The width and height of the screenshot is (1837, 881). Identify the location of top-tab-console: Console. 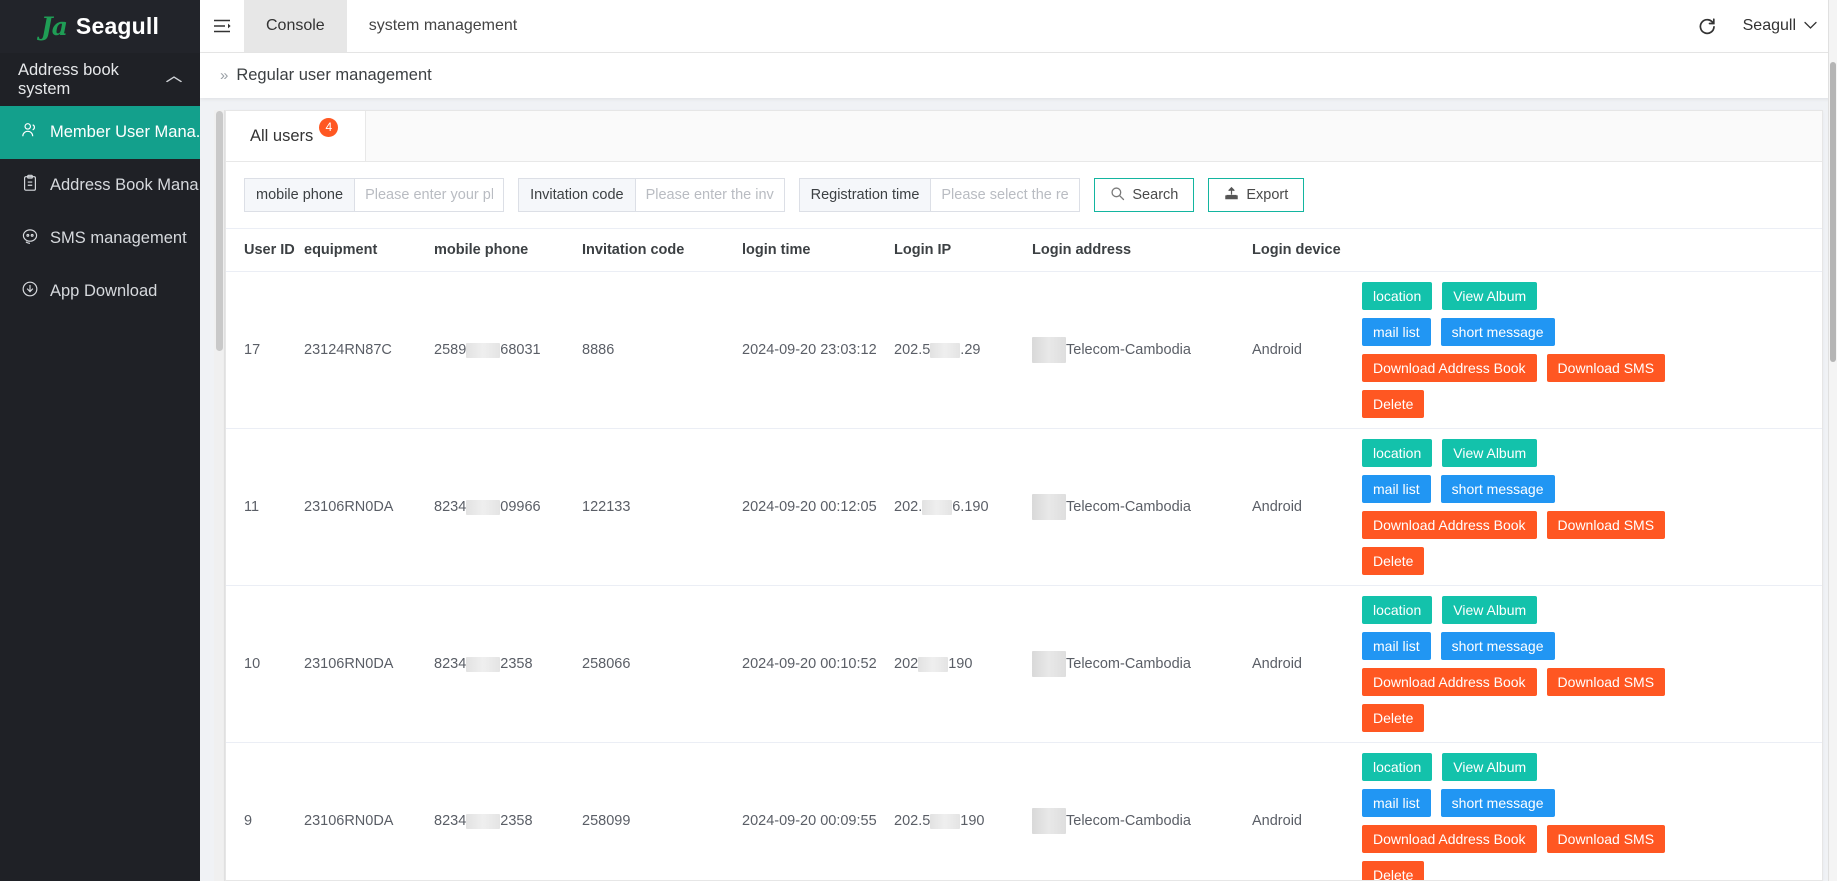
(295, 26).